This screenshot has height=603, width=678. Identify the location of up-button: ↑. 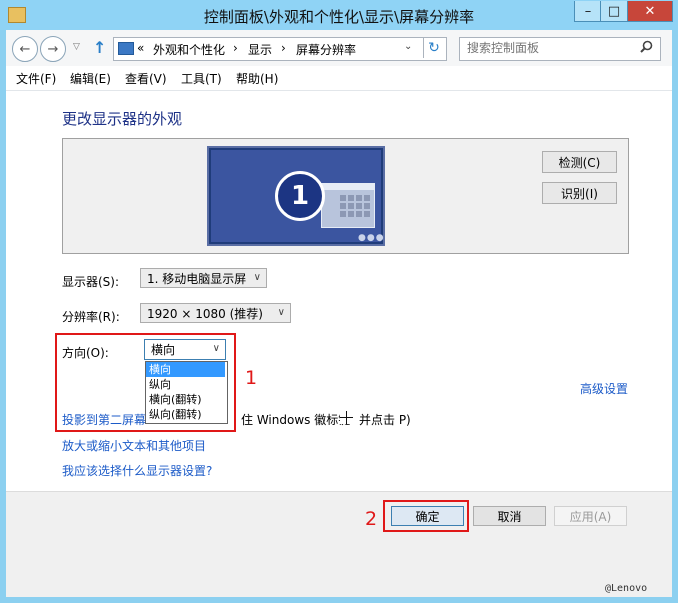
(99, 47).